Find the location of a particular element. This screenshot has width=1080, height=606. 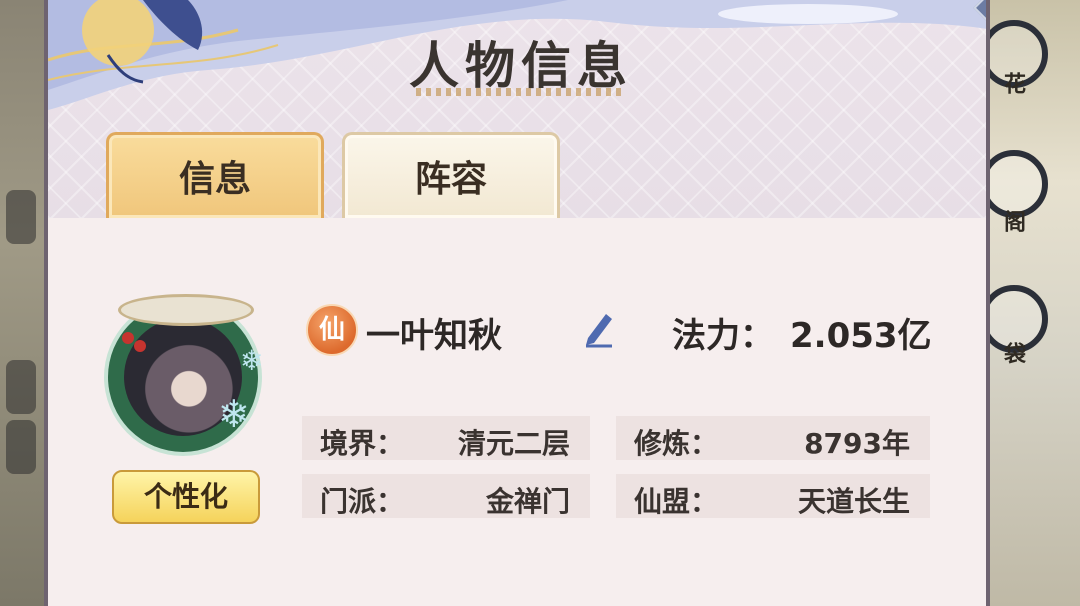

power-value: 2.053亿 is located at coordinates (861, 336).